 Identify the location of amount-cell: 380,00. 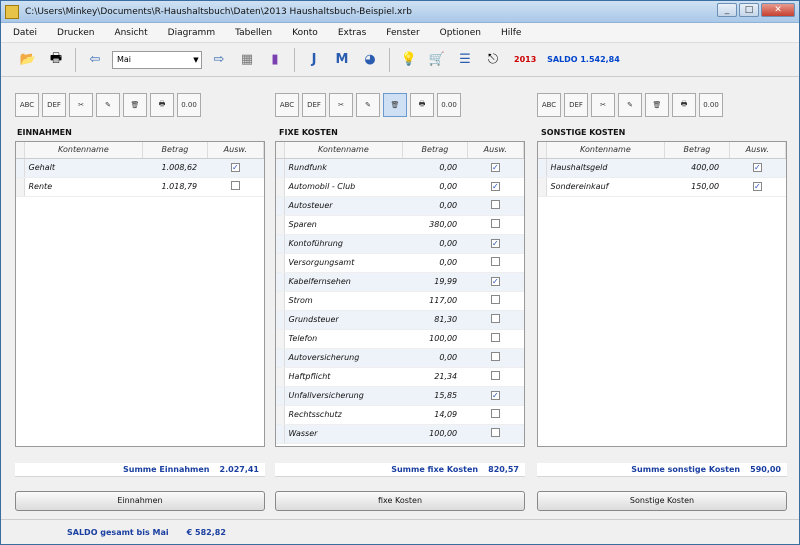
(435, 225).